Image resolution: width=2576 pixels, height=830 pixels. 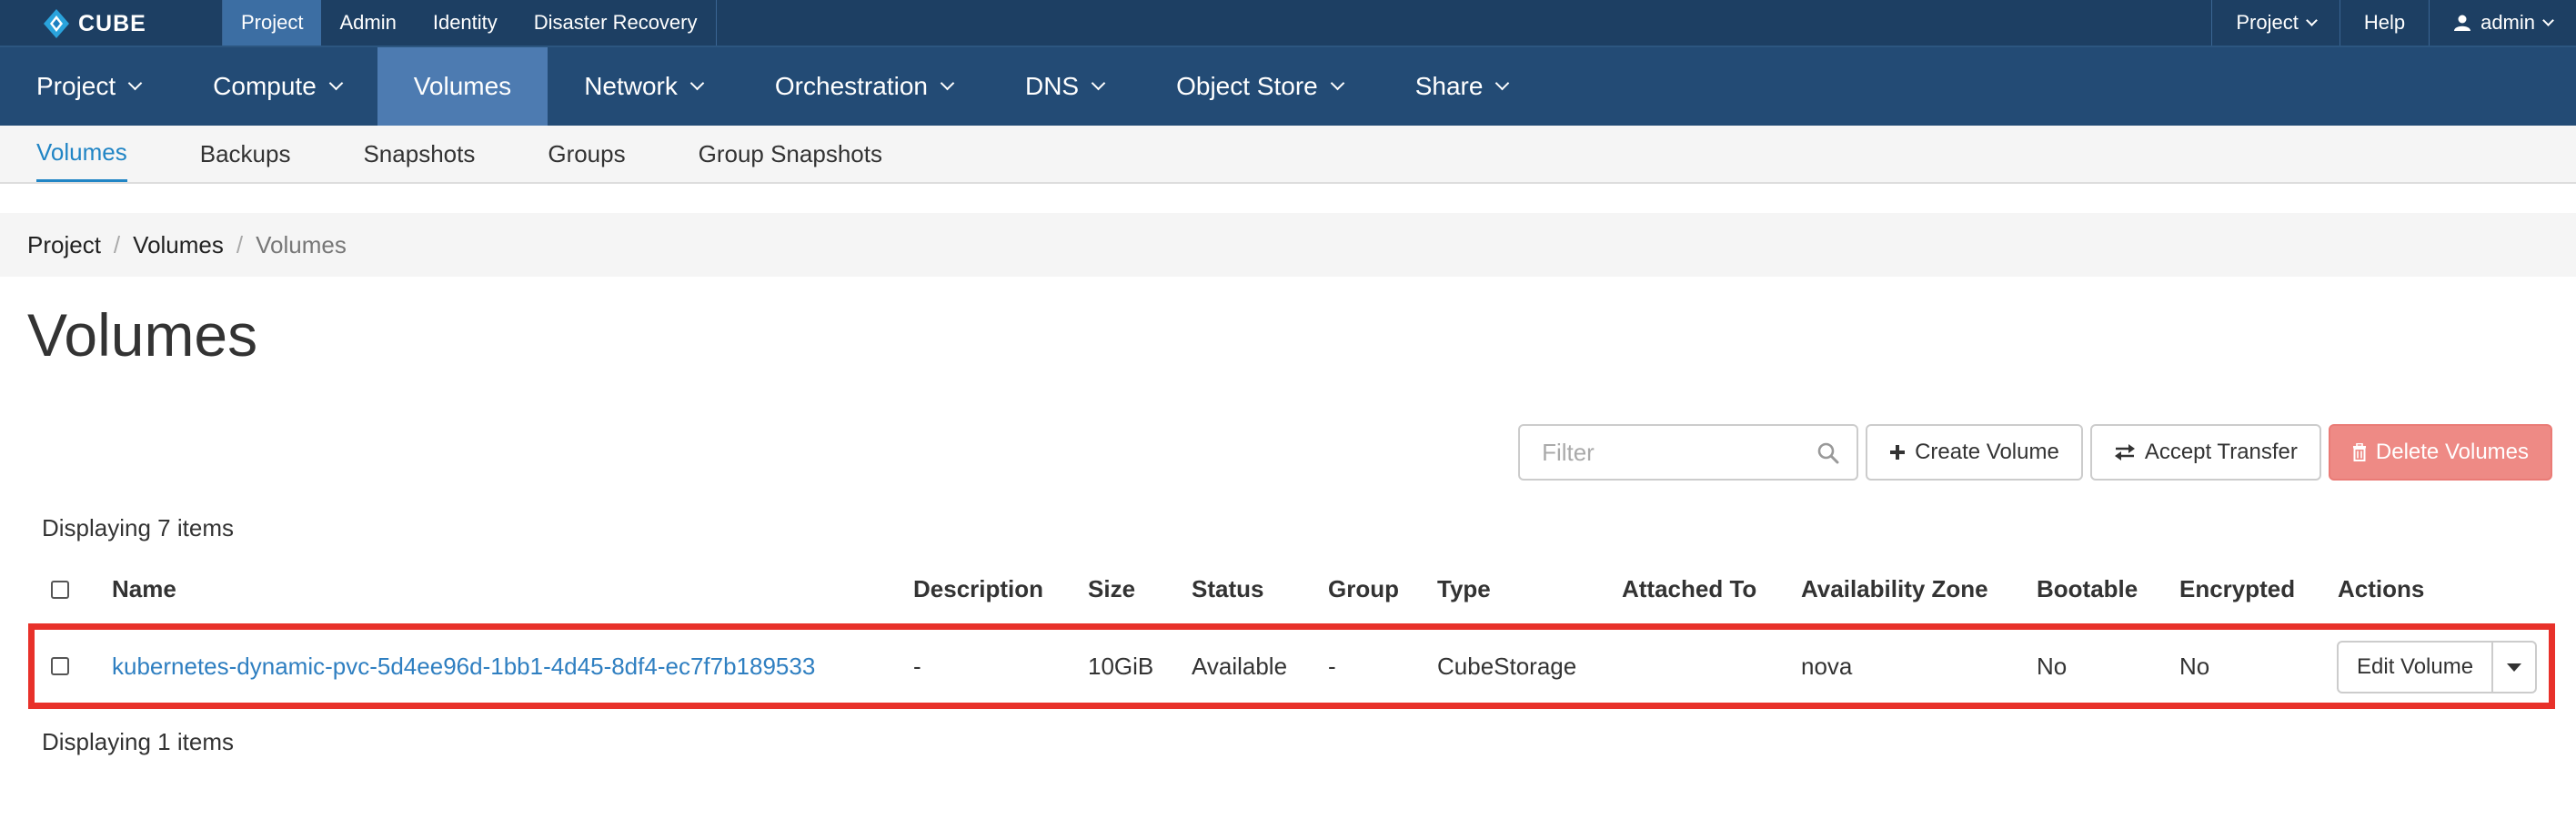 I want to click on nav-object-store: Object Store, so click(x=1259, y=86).